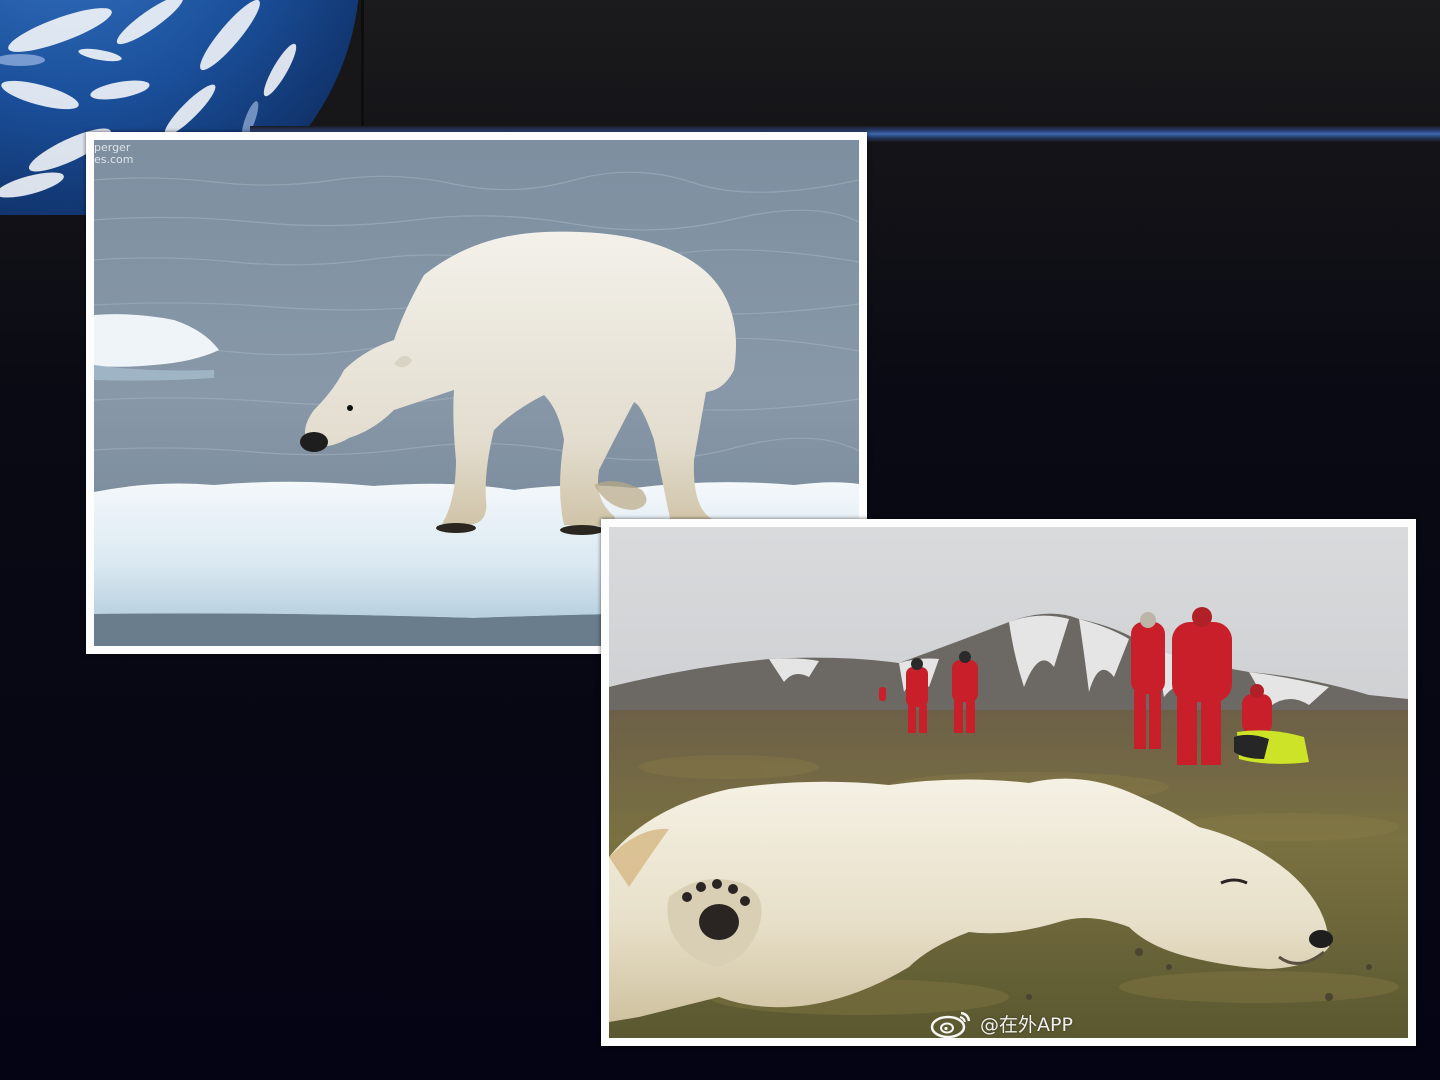  I want to click on vertical-divider-line, so click(362, 66).